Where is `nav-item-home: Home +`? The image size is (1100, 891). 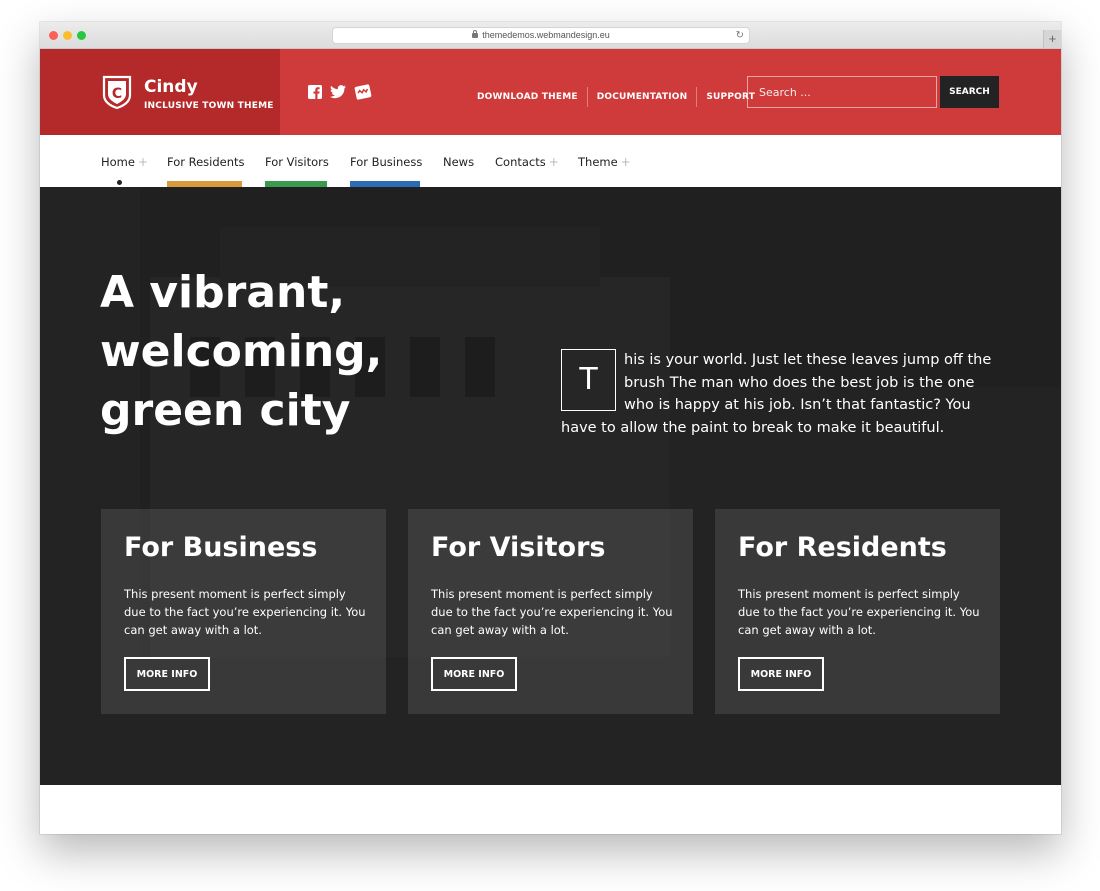
nav-item-home: Home + is located at coordinates (124, 162).